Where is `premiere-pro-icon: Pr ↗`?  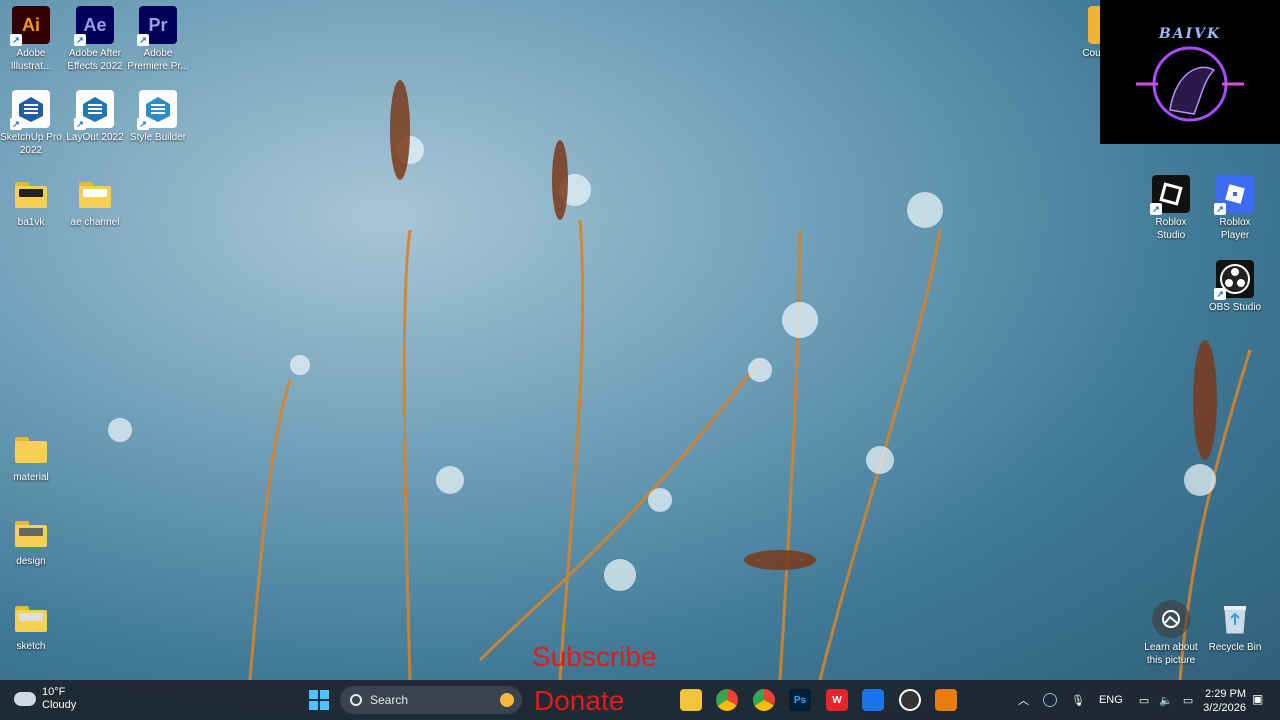
premiere-pro-icon: Pr ↗ is located at coordinates (157, 26).